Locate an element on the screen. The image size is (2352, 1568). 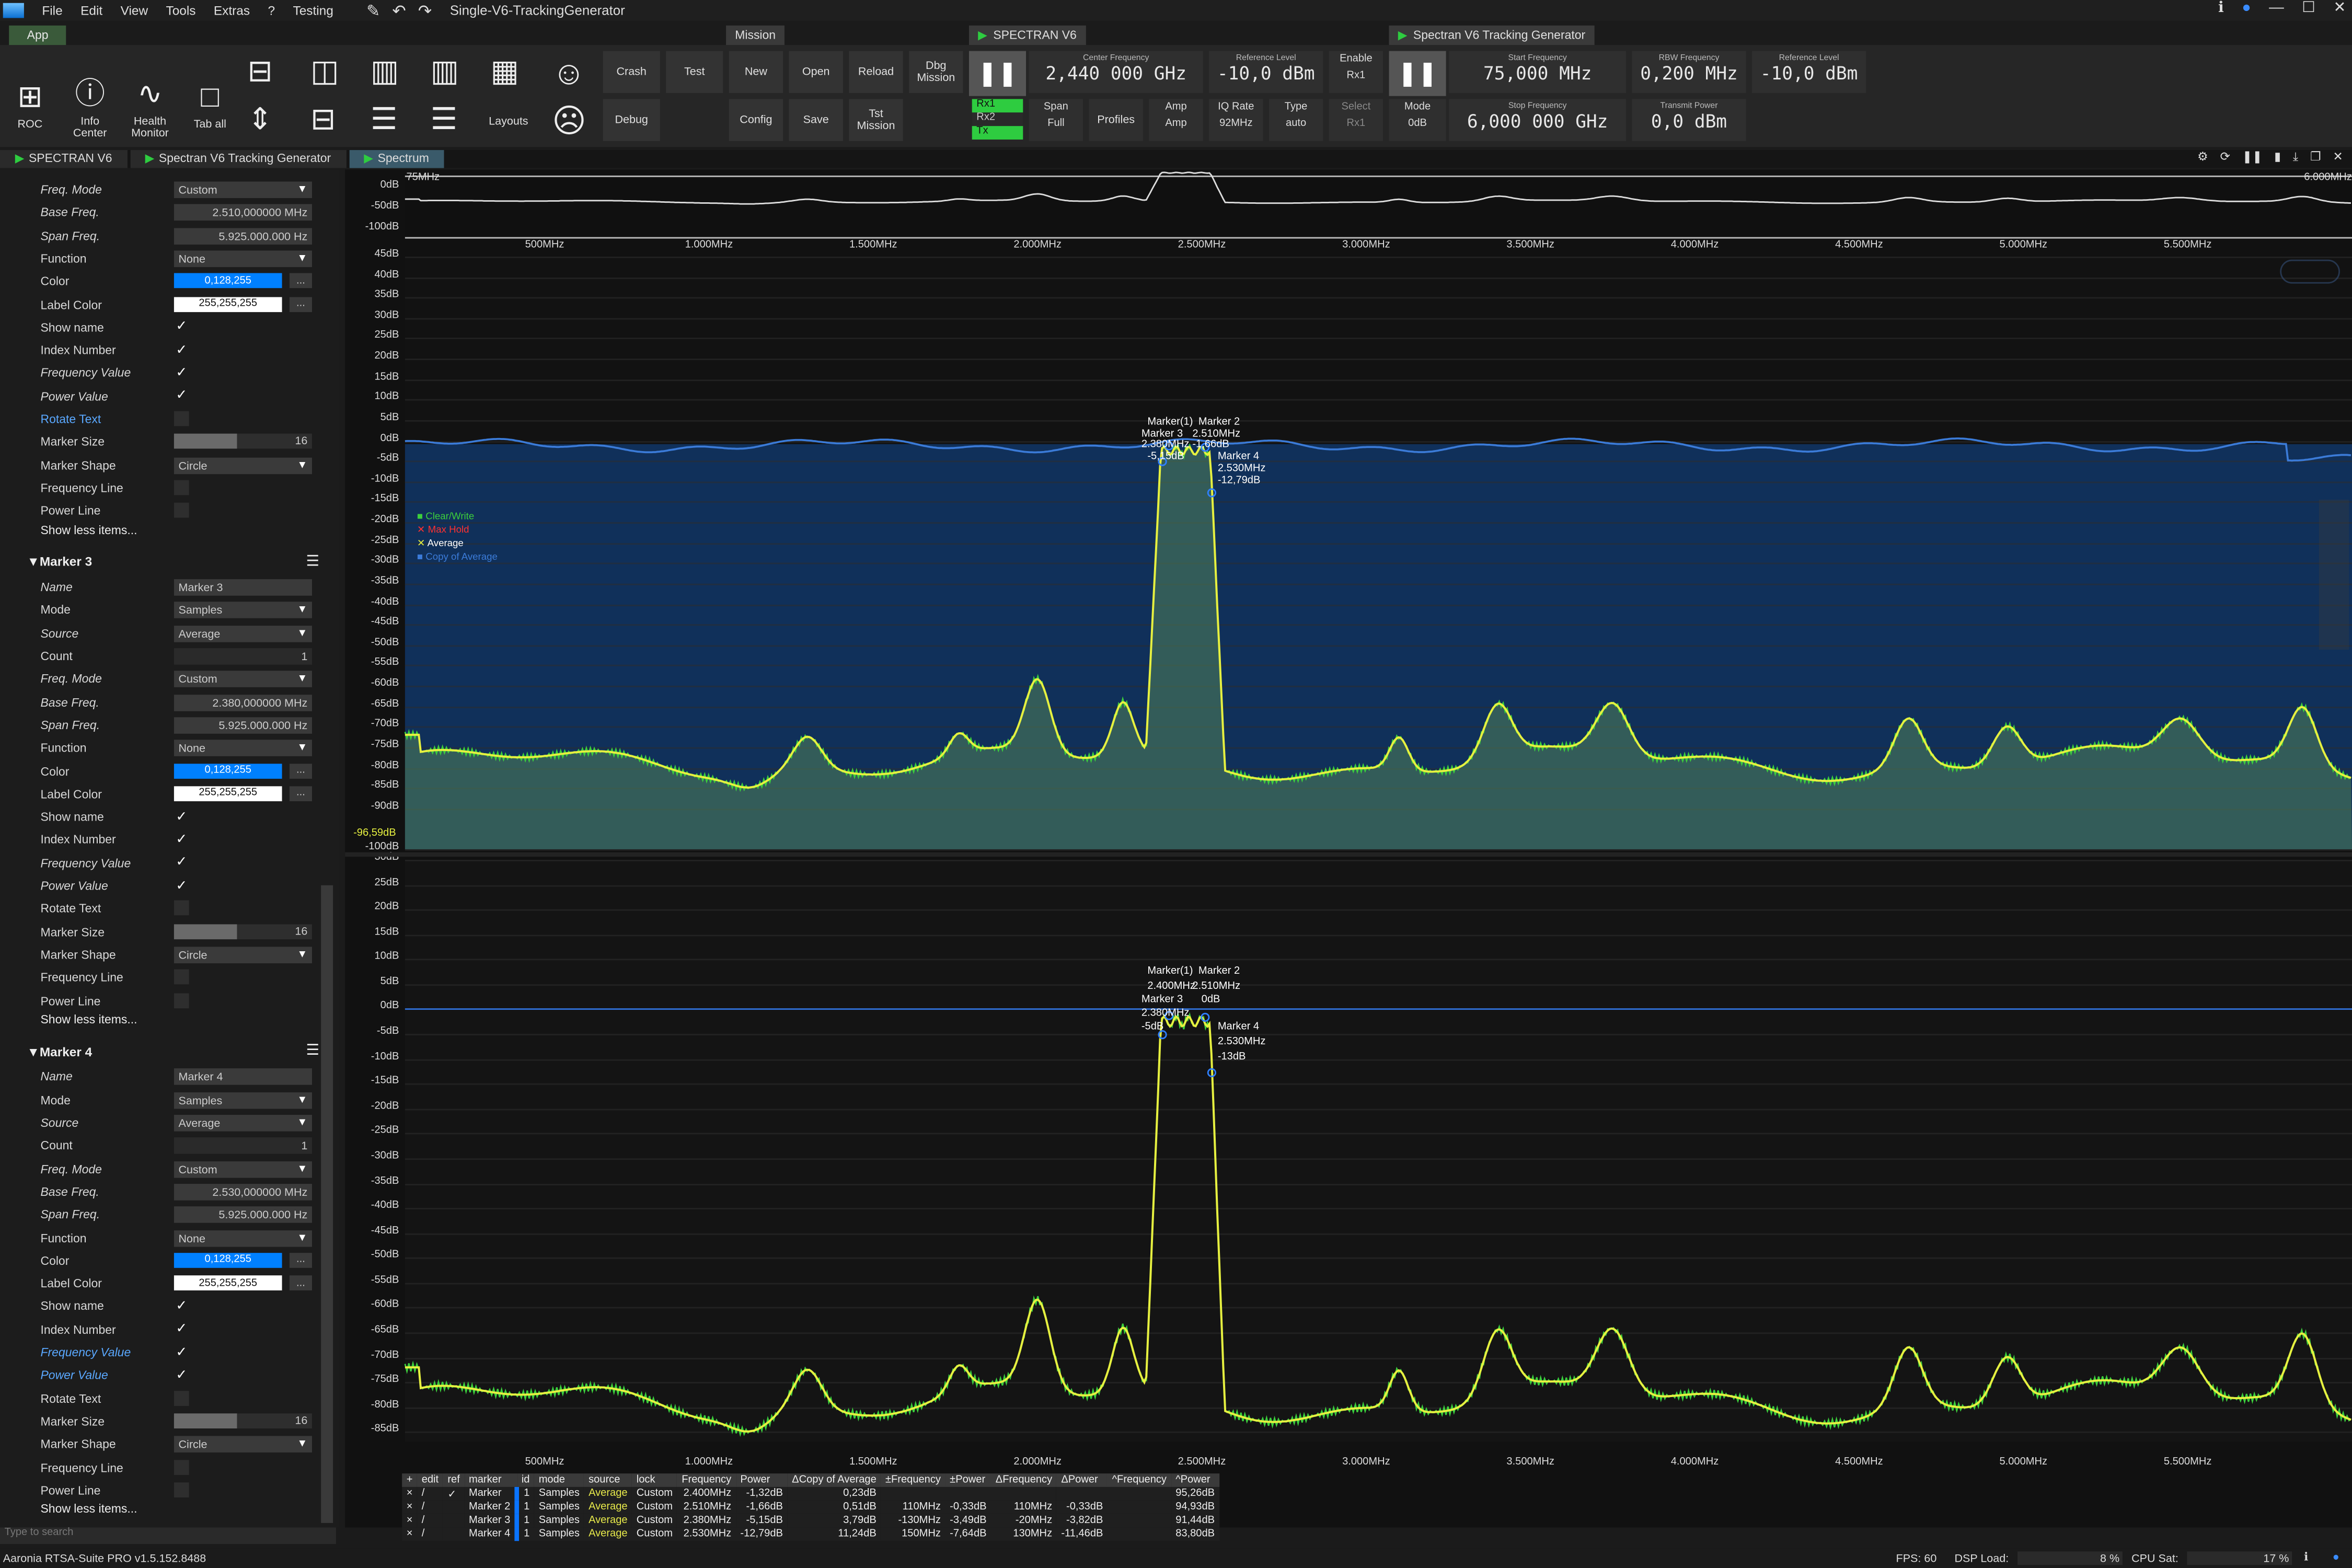
column-header: Frequency is located at coordinates (706, 1480).